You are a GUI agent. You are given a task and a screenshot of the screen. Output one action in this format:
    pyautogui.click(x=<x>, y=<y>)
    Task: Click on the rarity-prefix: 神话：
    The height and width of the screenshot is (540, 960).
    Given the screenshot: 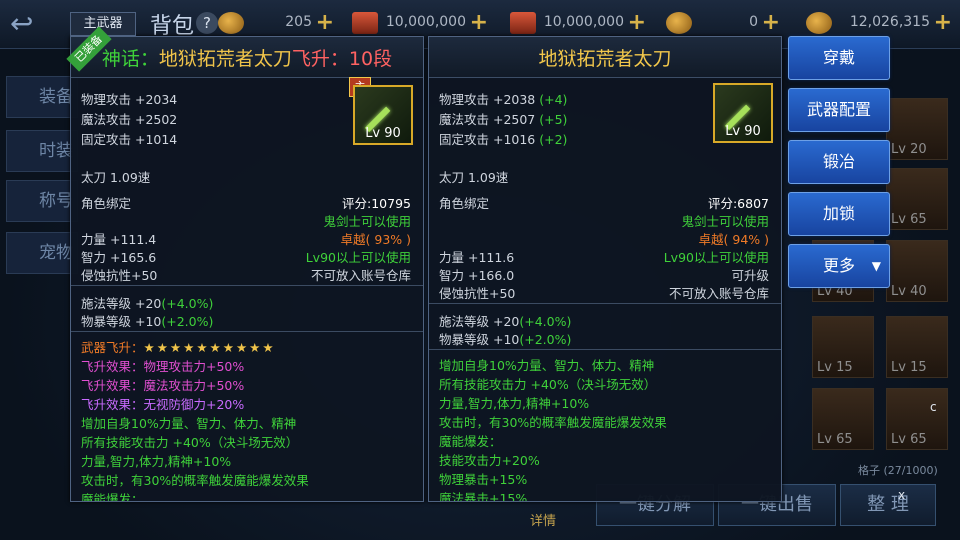 What is the action you would take?
    pyautogui.click(x=130, y=59)
    